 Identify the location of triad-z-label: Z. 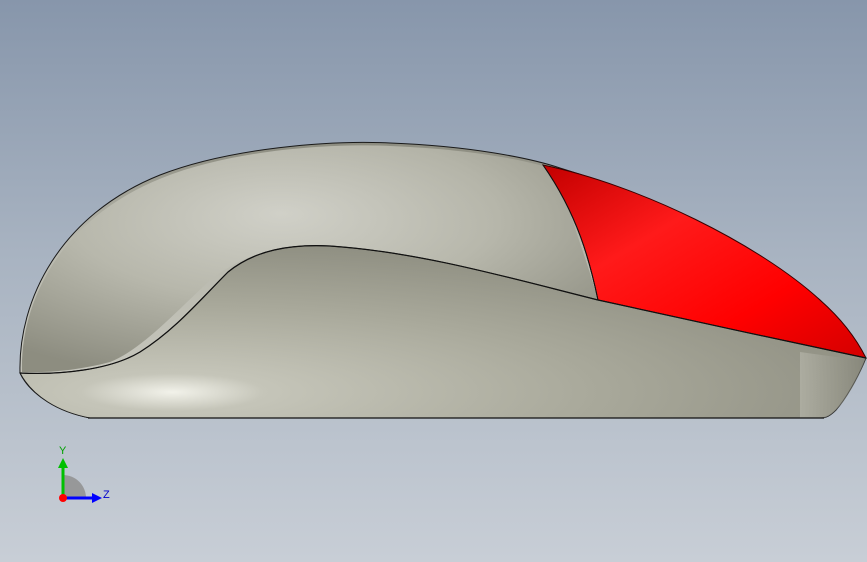
(106, 495).